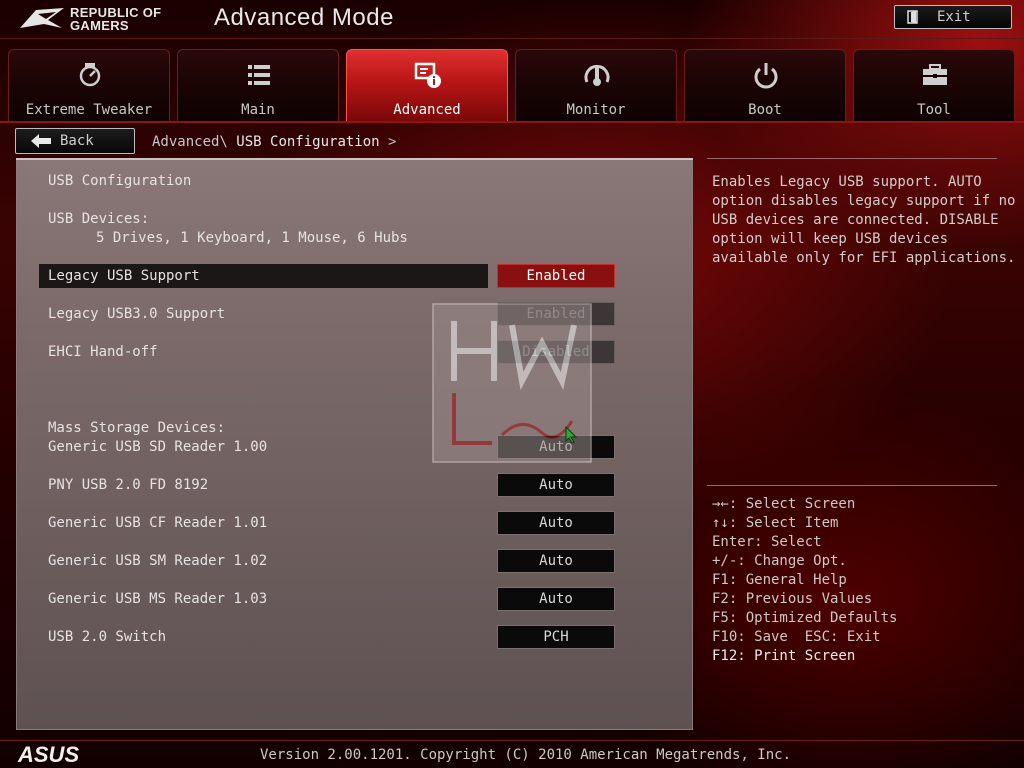 This screenshot has height=768, width=1024. I want to click on setting-value-sm-reader: Auto, so click(556, 561).